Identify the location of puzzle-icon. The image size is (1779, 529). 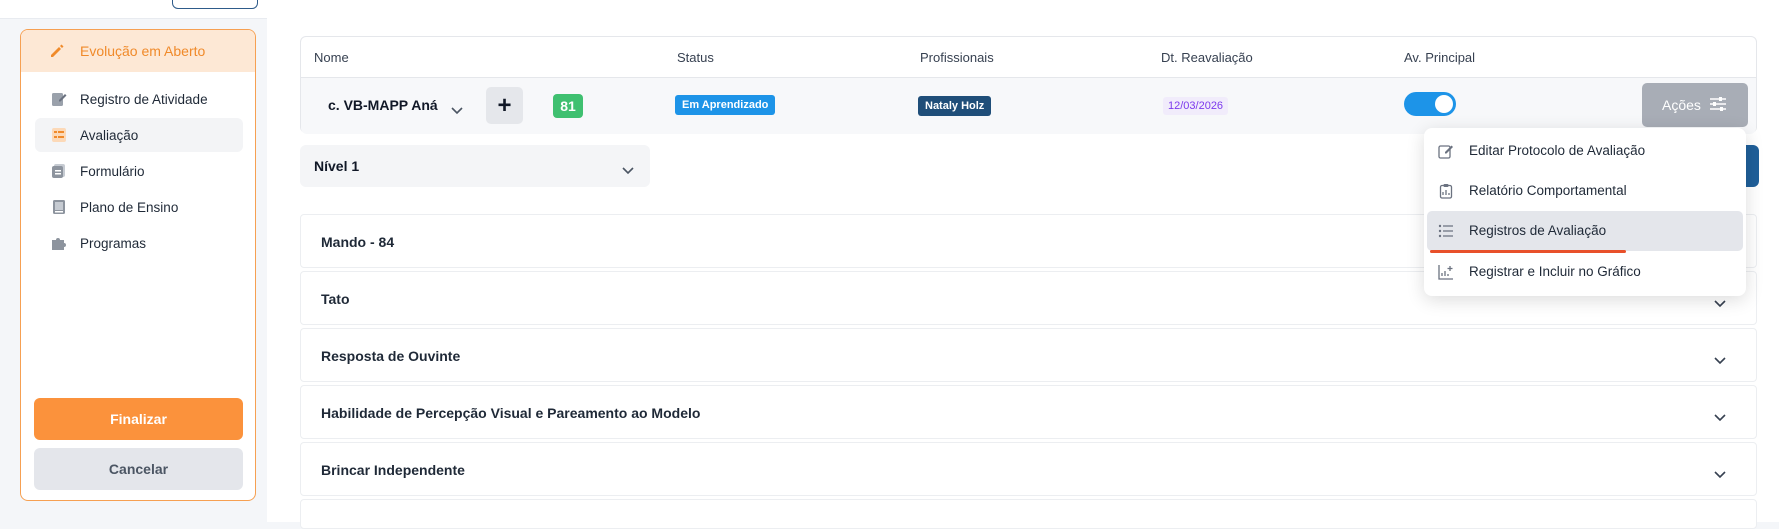
(59, 243).